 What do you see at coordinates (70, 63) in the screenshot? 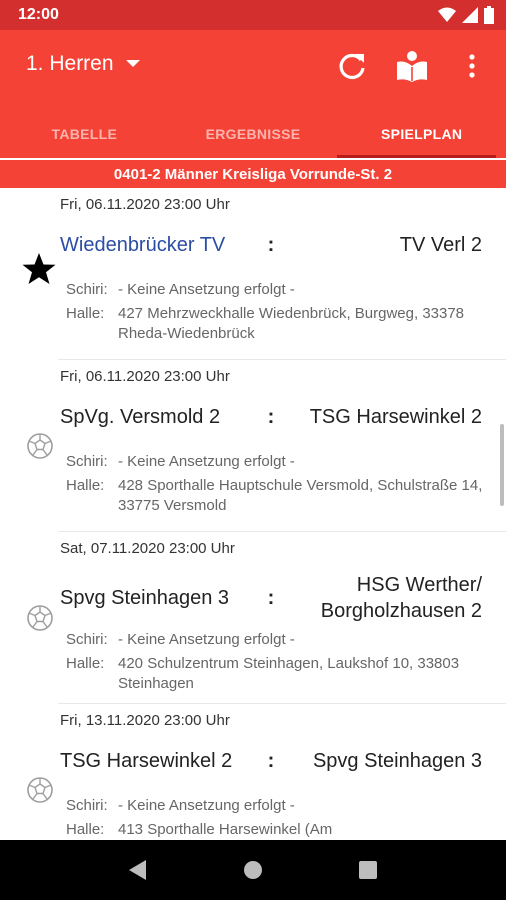
I see `team-label: 1. Herren` at bounding box center [70, 63].